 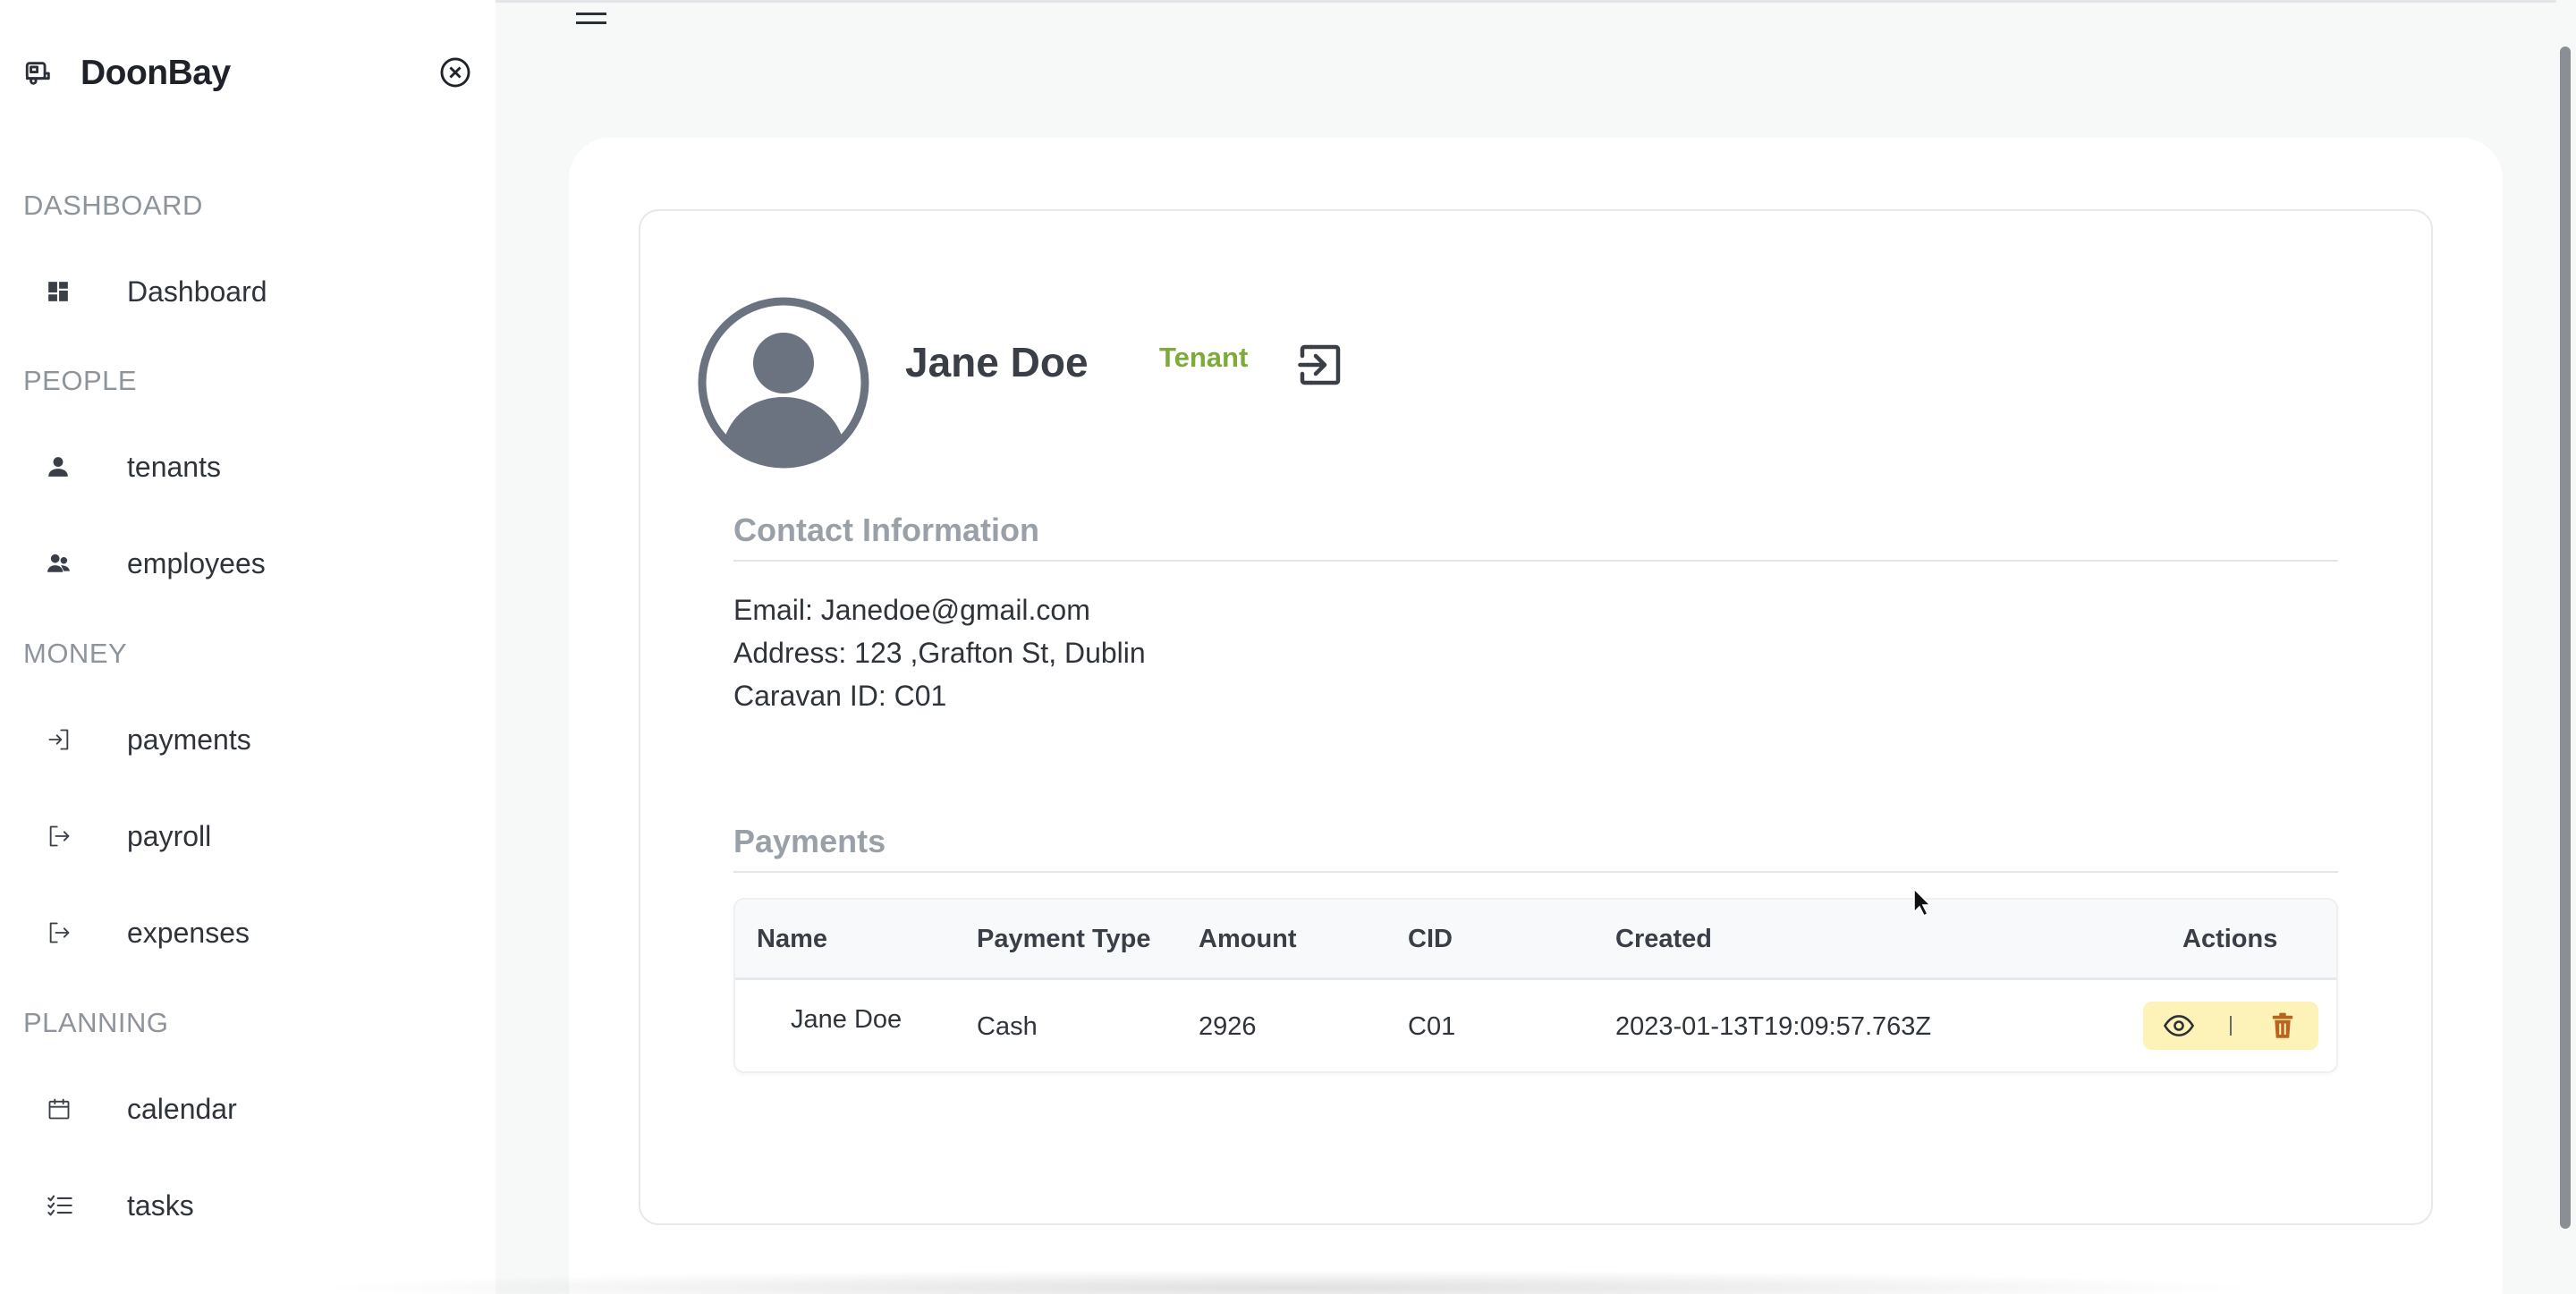 I want to click on sidebar-item-tasks: tasks, so click(x=246, y=1205).